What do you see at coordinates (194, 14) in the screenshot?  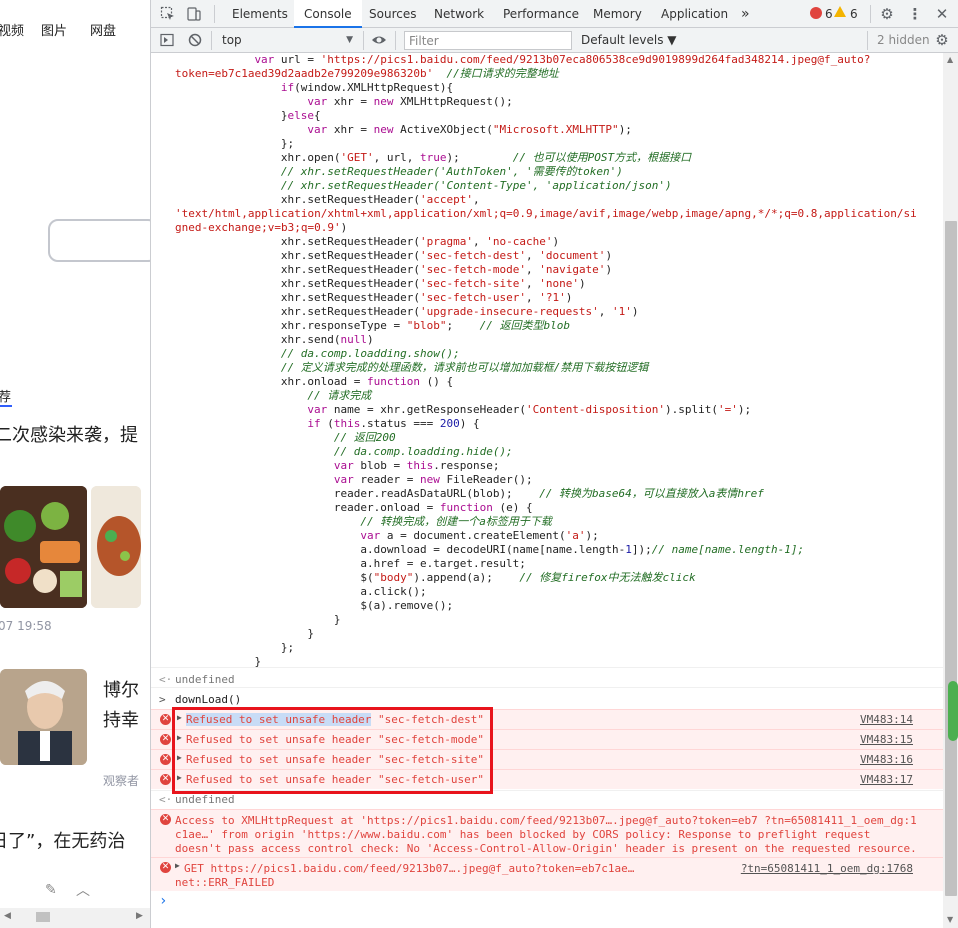 I see `device-toolbar-icon` at bounding box center [194, 14].